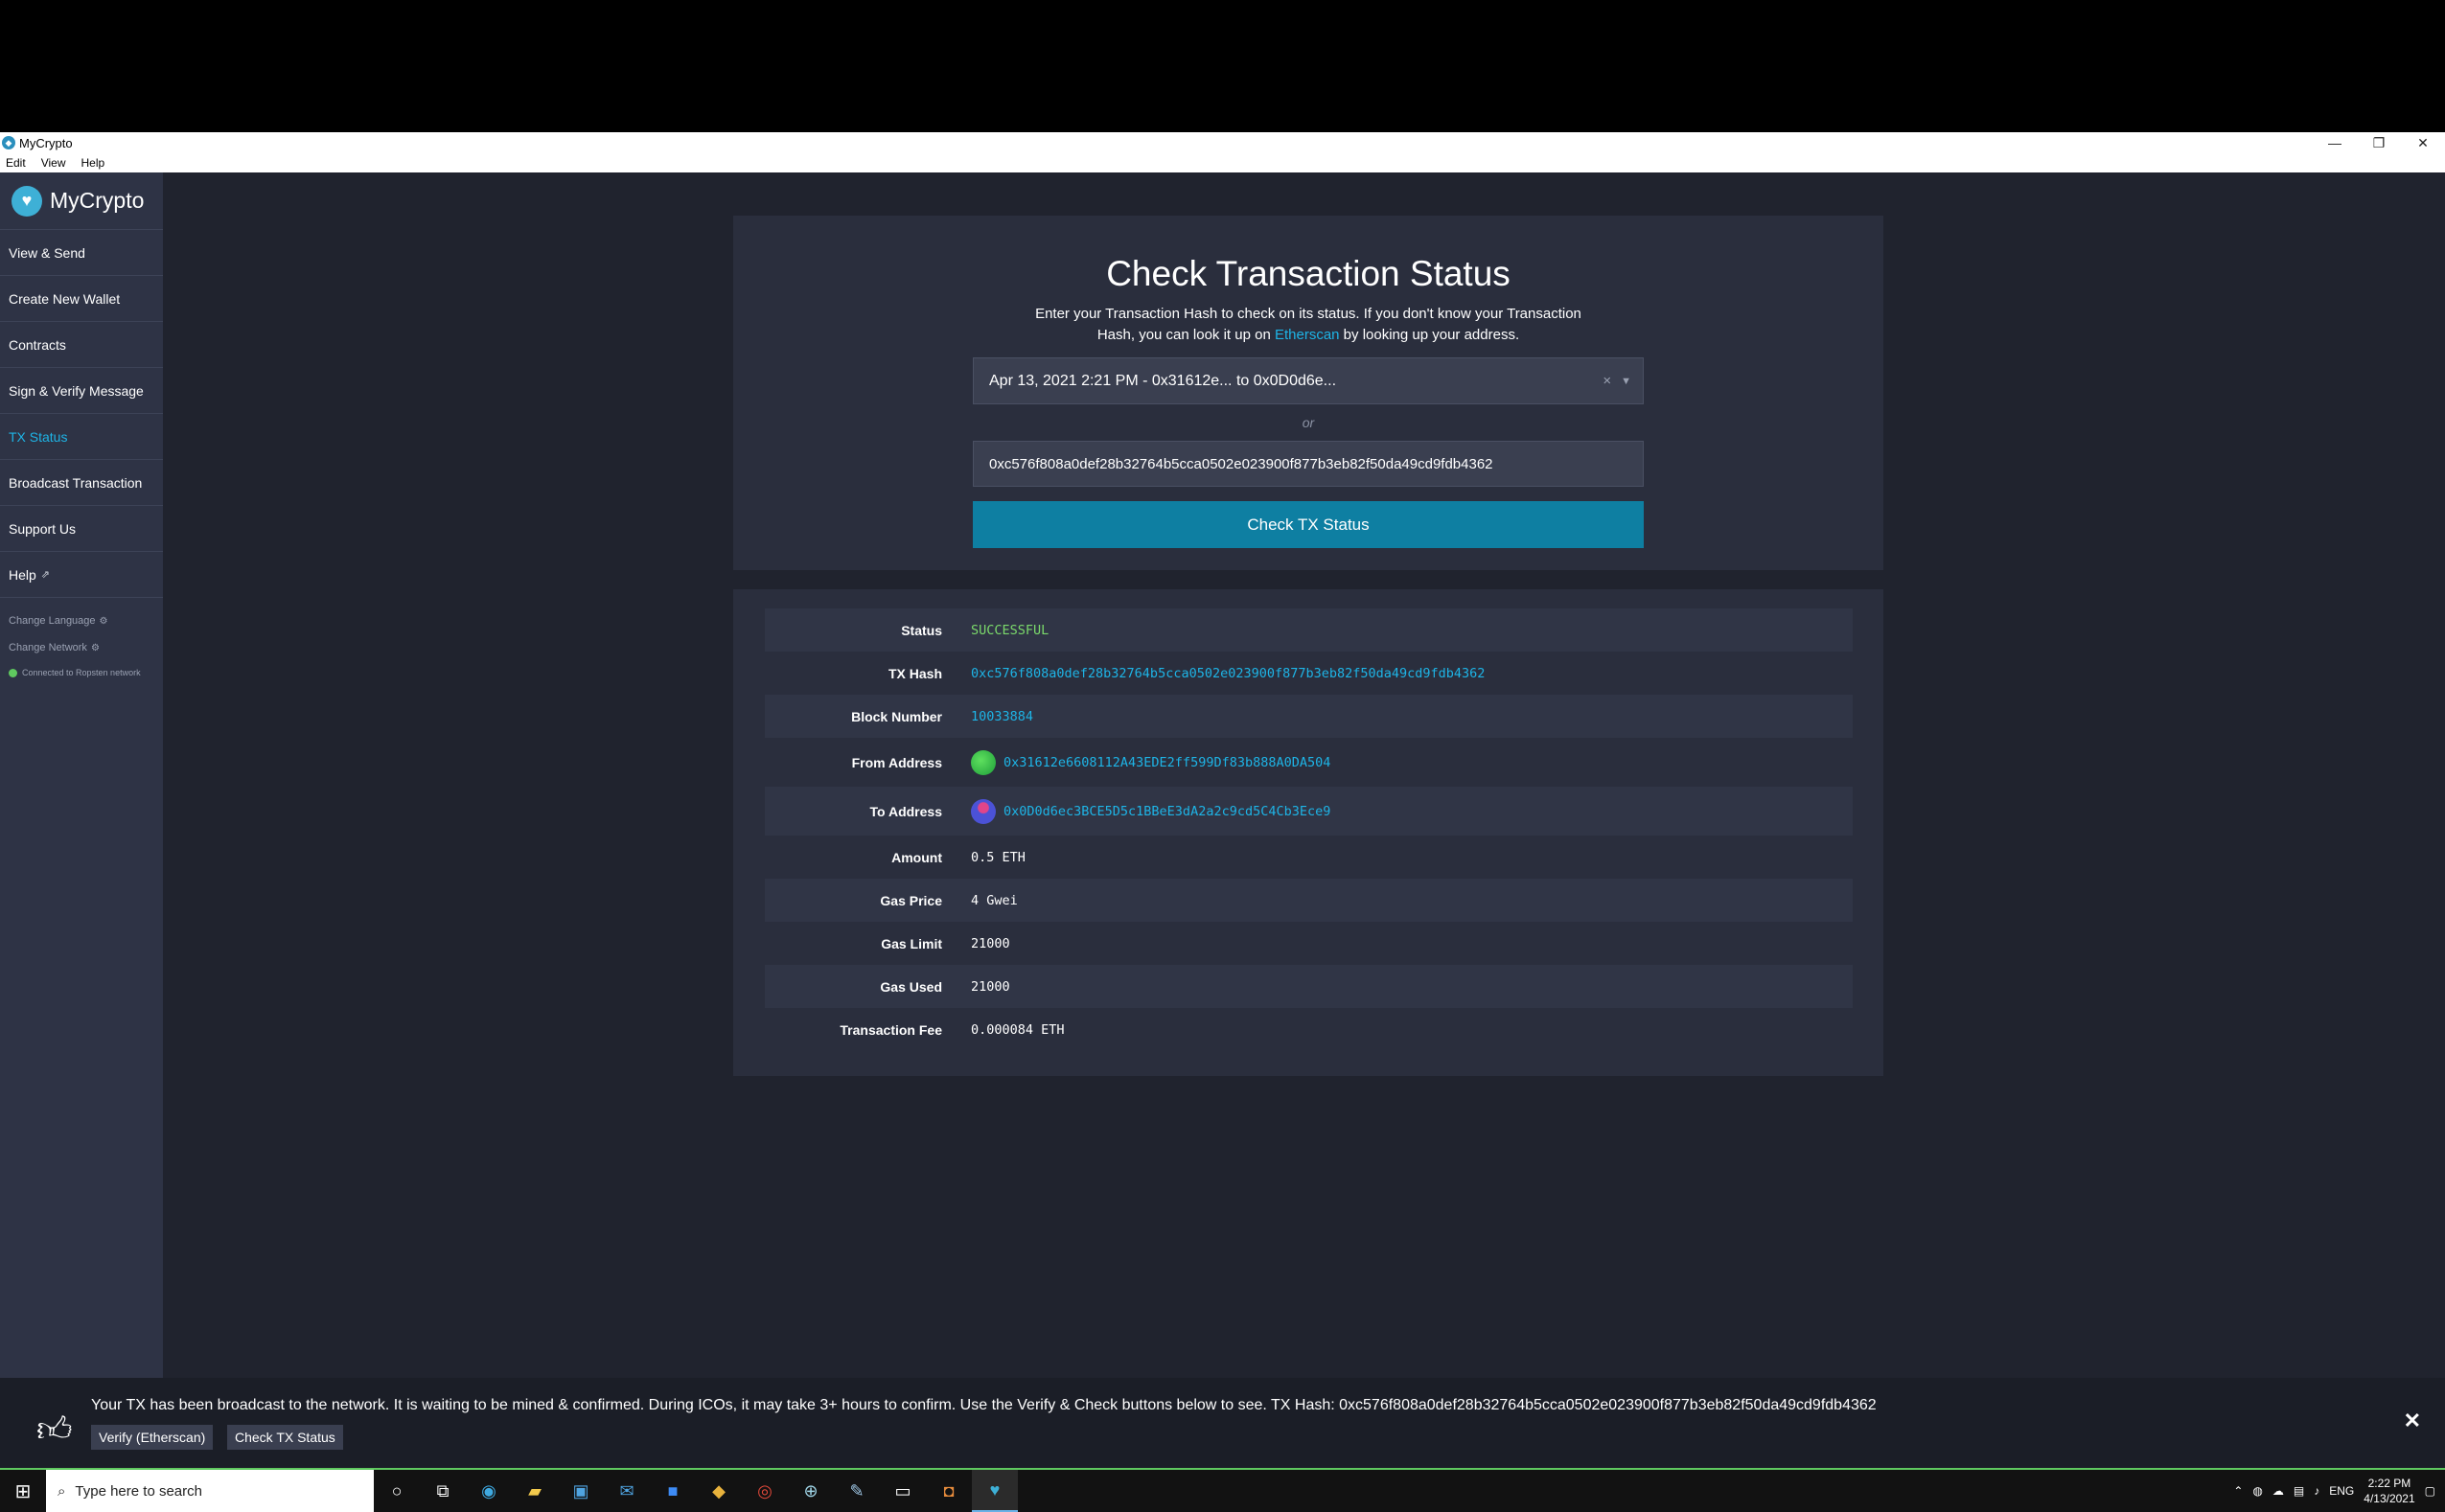  I want to click on notepad-icon: ✎, so click(857, 1491).